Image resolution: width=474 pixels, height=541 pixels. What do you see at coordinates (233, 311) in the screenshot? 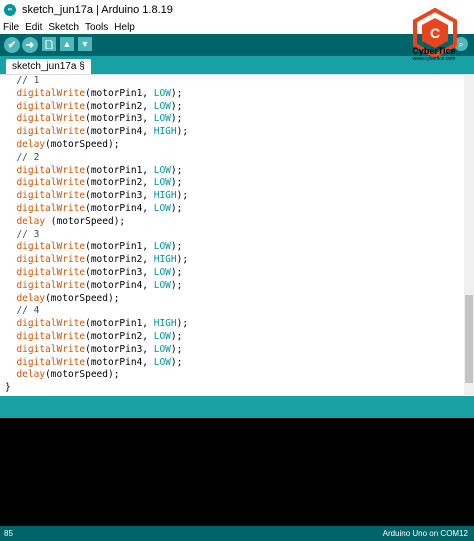
I see `code-line: // 4` at bounding box center [233, 311].